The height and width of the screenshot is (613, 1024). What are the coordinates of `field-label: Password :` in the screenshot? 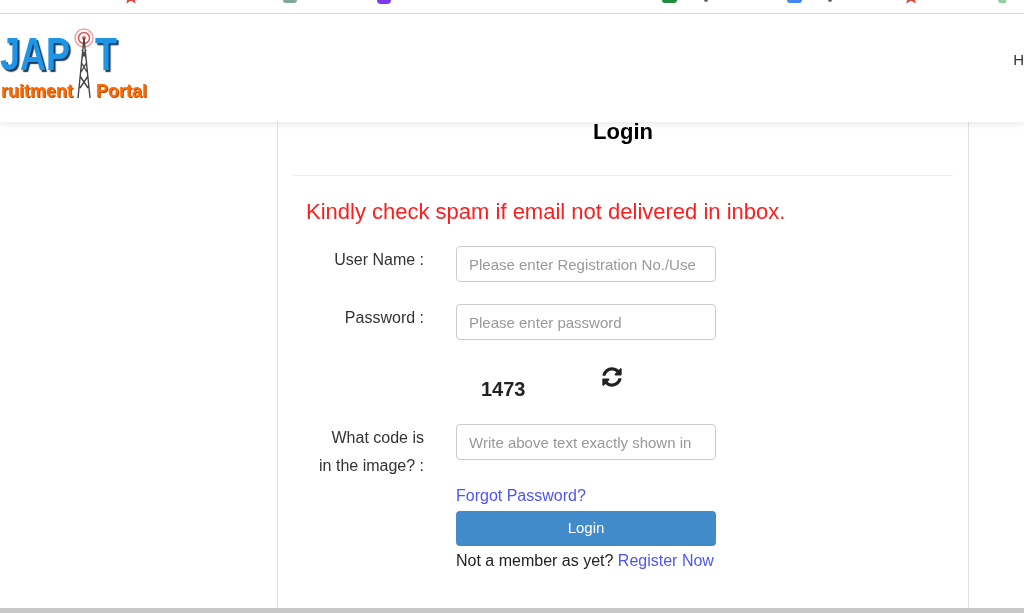 It's located at (383, 318).